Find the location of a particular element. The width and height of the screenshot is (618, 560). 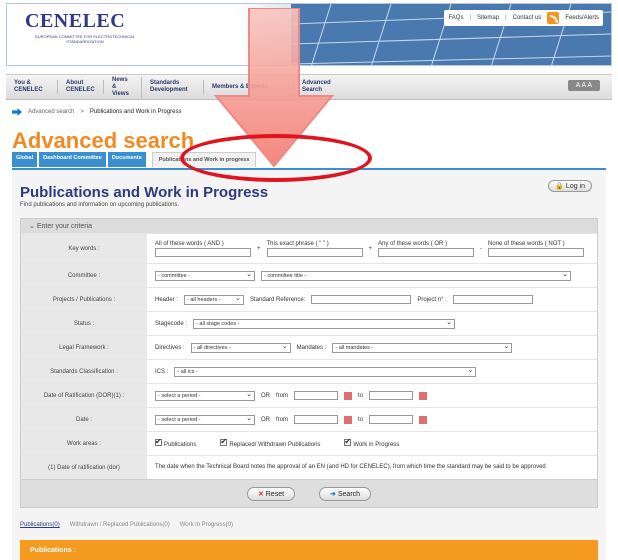

stagecode-select: - all stage codes - is located at coordinates (324, 323).